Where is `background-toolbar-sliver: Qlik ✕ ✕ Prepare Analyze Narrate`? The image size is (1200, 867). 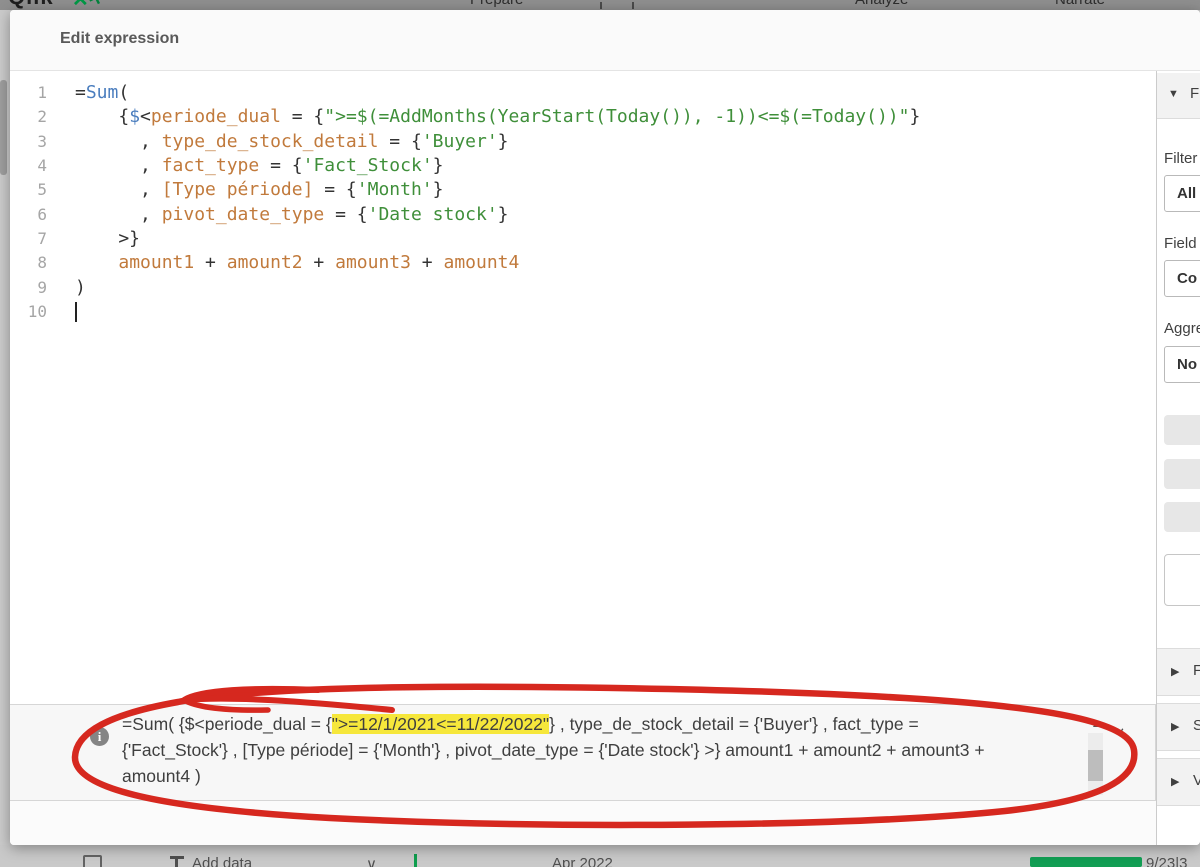 background-toolbar-sliver: Qlik ✕ ✕ Prepare Analyze Narrate is located at coordinates (600, 5).